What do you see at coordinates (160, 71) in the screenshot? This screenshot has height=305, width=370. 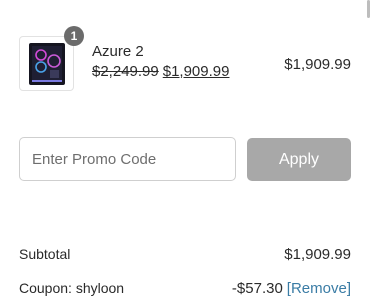 I see `product-price-row: $2,249.99 $1,909.99` at bounding box center [160, 71].